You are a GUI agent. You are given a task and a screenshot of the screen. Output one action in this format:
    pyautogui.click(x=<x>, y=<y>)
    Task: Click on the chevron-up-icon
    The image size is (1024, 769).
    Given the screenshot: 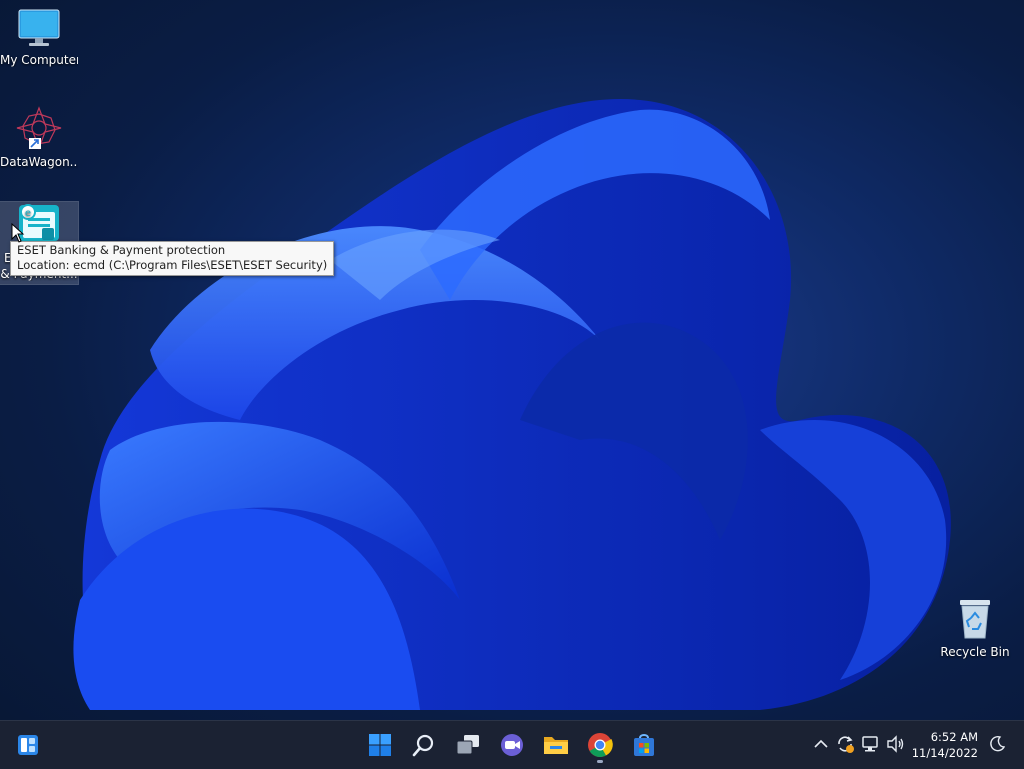 What is the action you would take?
    pyautogui.click(x=821, y=743)
    